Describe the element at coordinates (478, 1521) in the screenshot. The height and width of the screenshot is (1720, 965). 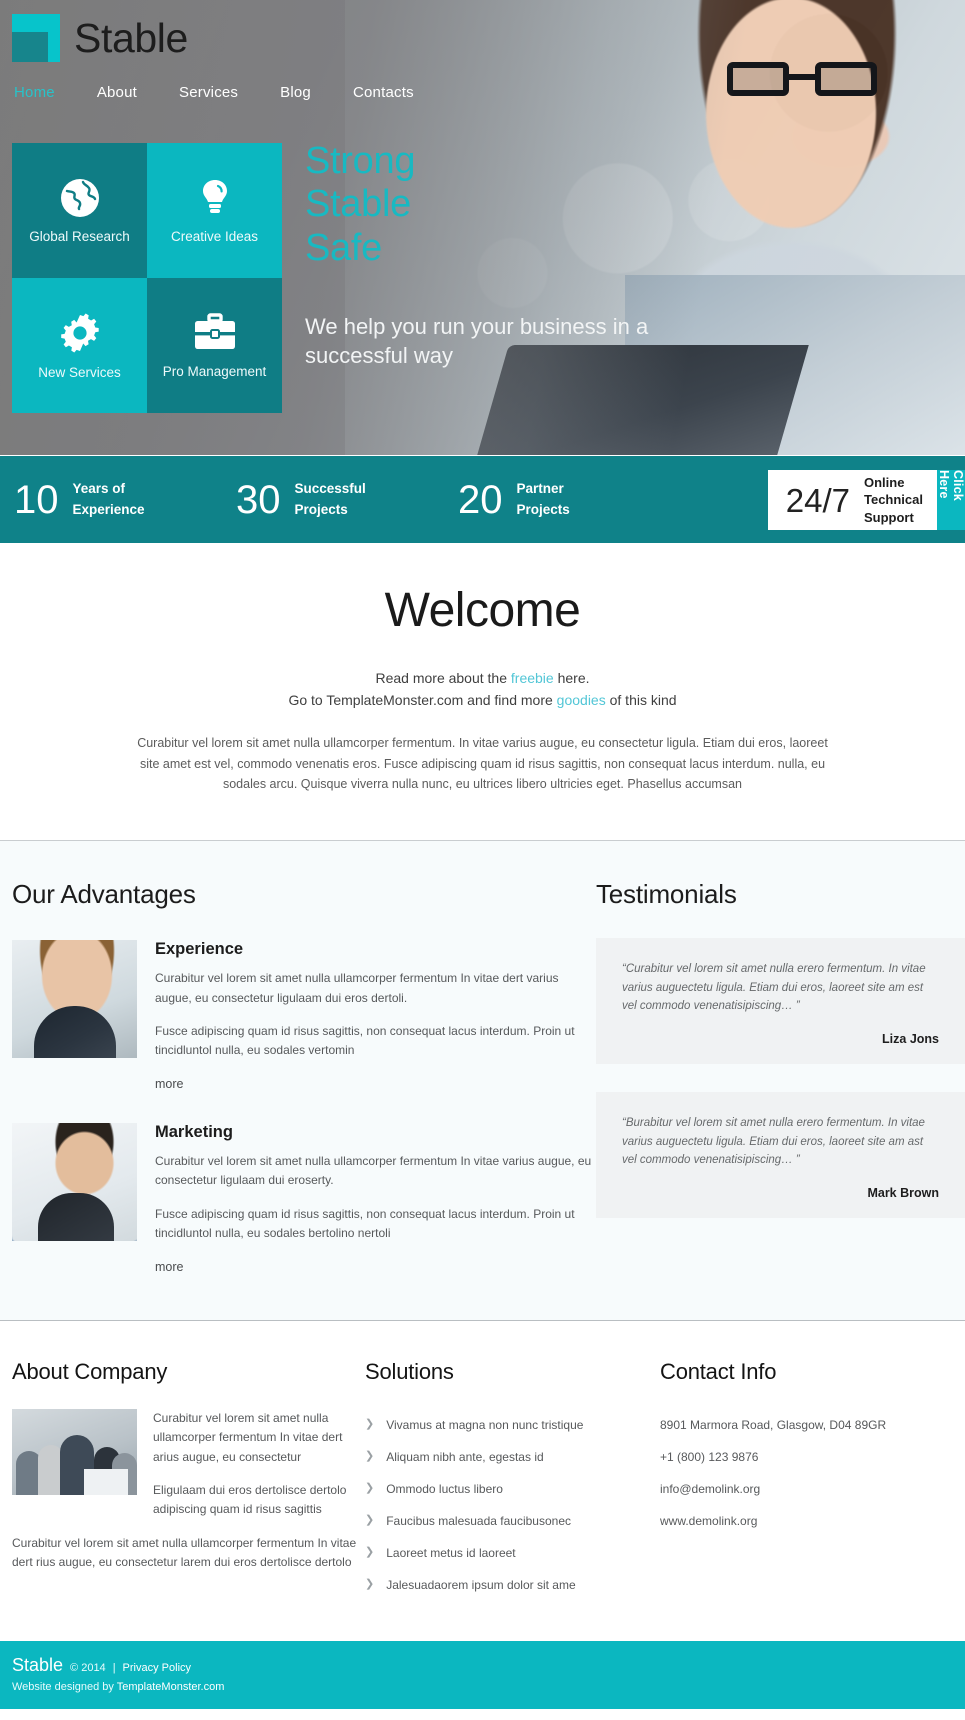
I see `solution-link: Faucibus malesuada faucibusonec` at that location.